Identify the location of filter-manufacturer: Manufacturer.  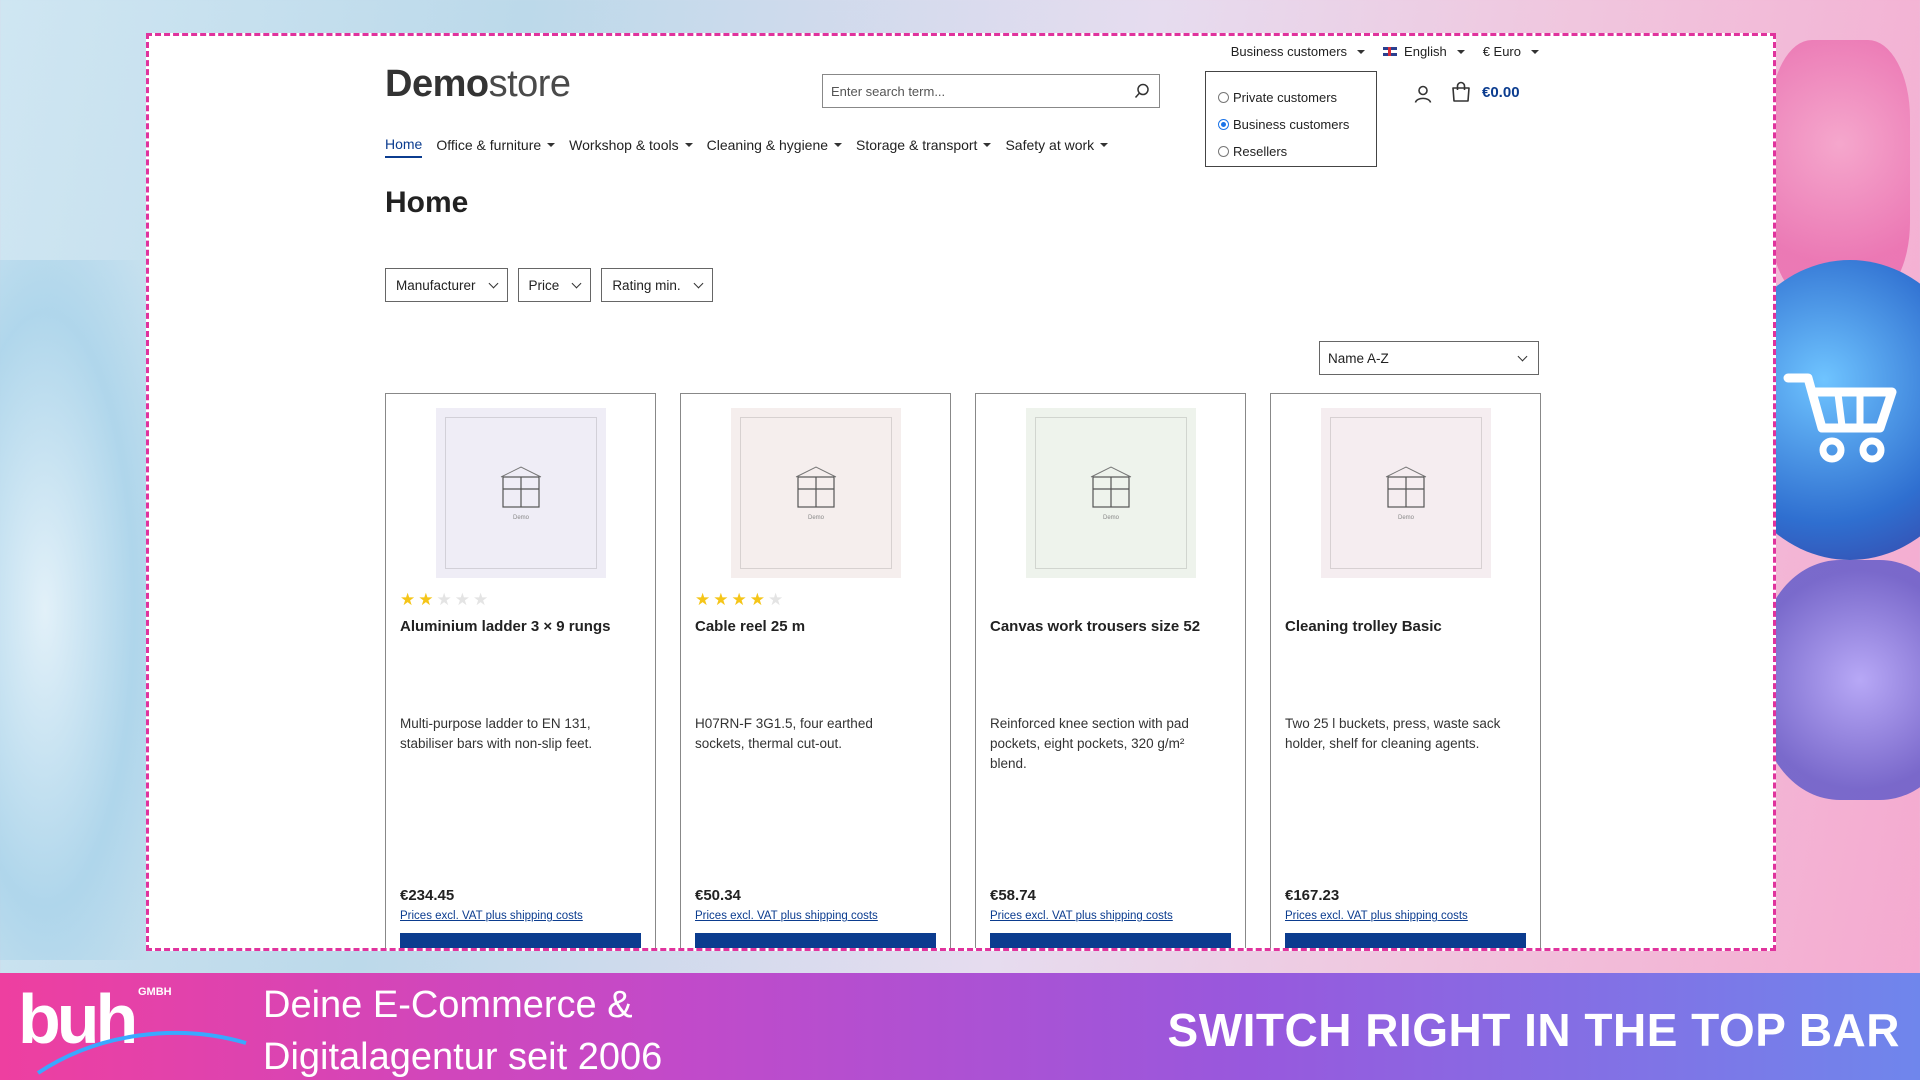
(446, 285).